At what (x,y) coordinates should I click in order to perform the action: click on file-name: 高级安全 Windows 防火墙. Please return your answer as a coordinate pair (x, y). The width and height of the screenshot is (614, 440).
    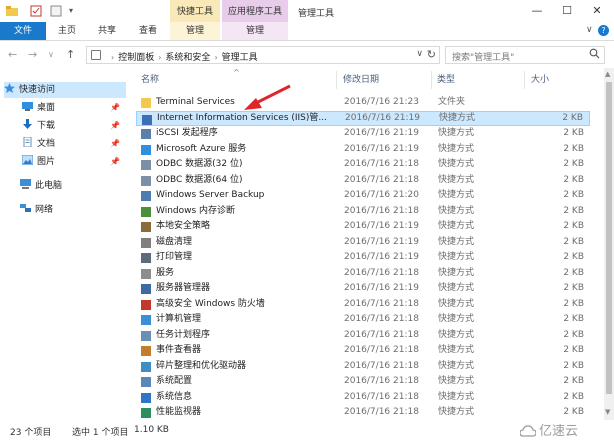
    Looking at the image, I should click on (210, 303).